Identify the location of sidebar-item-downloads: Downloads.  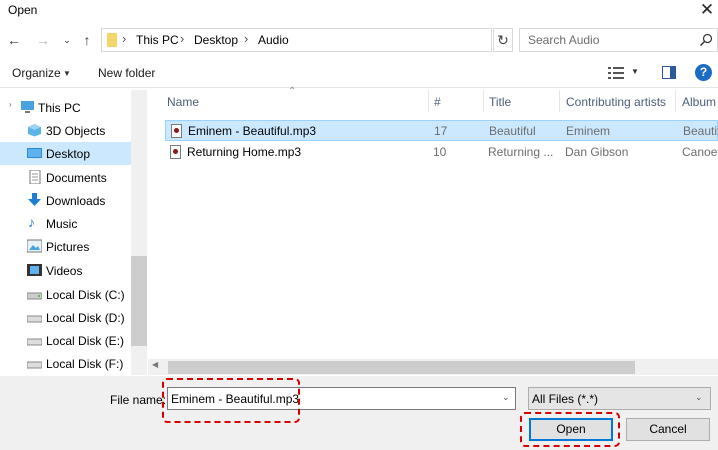
(65, 200).